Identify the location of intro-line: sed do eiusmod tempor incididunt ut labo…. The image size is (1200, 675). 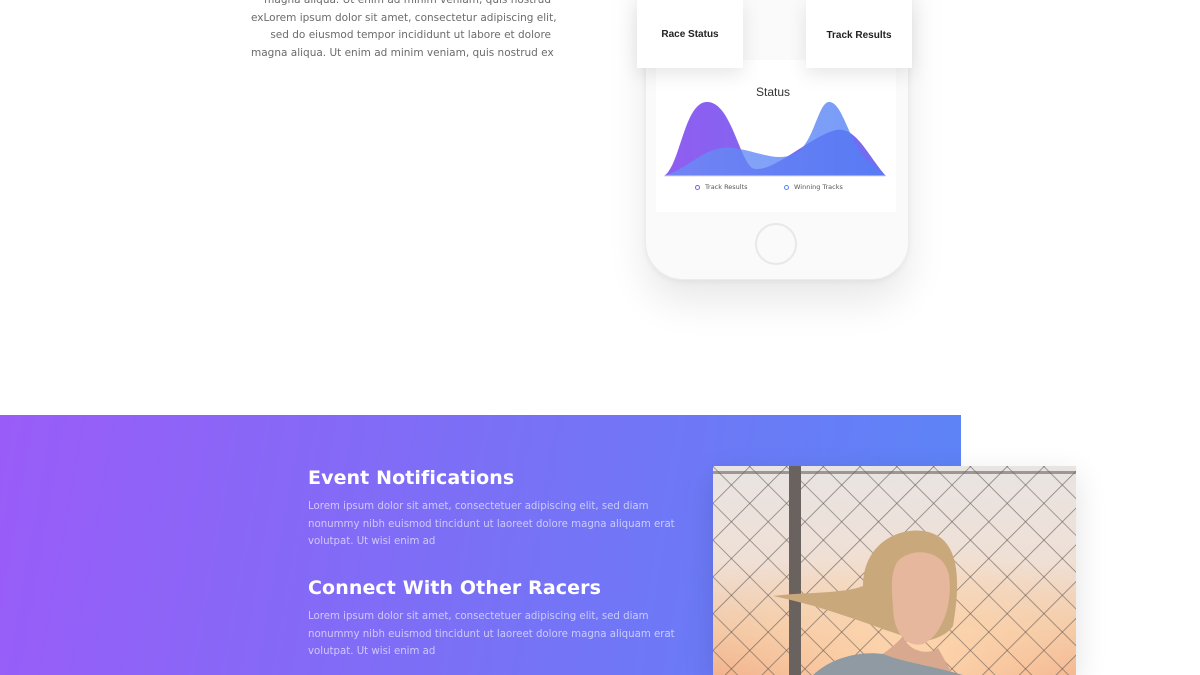
(410, 35).